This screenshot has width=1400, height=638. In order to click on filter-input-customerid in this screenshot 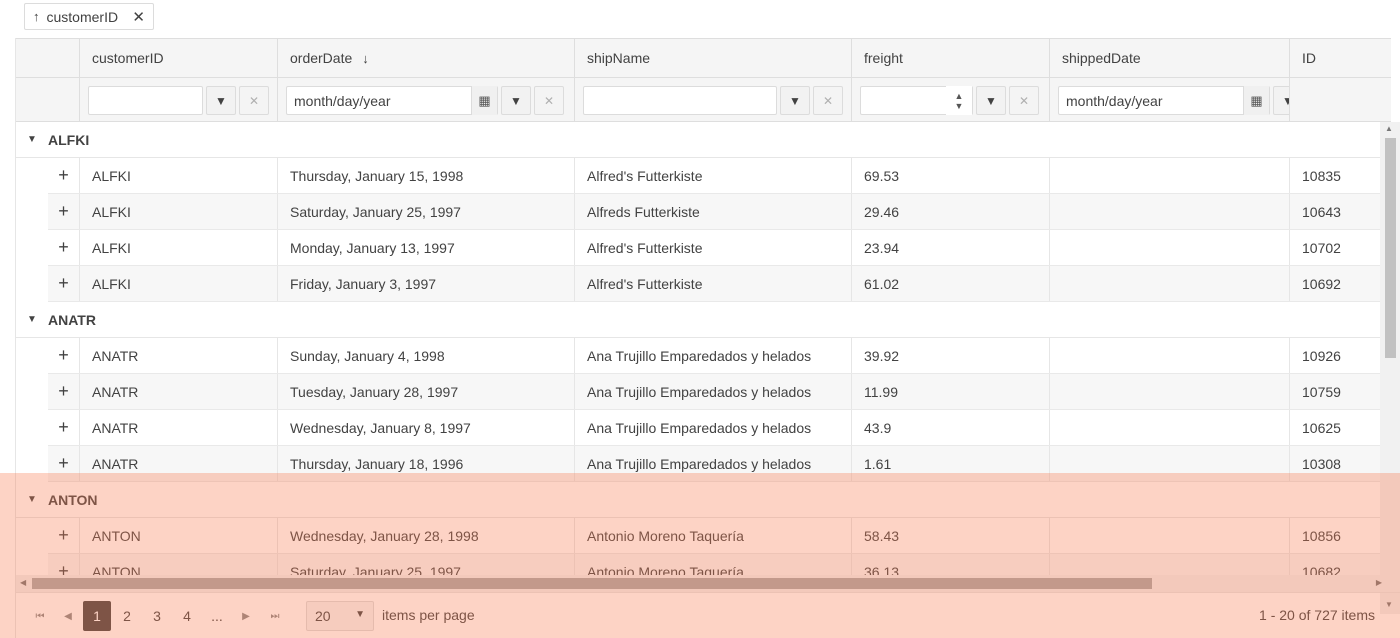, I will do `click(145, 100)`.